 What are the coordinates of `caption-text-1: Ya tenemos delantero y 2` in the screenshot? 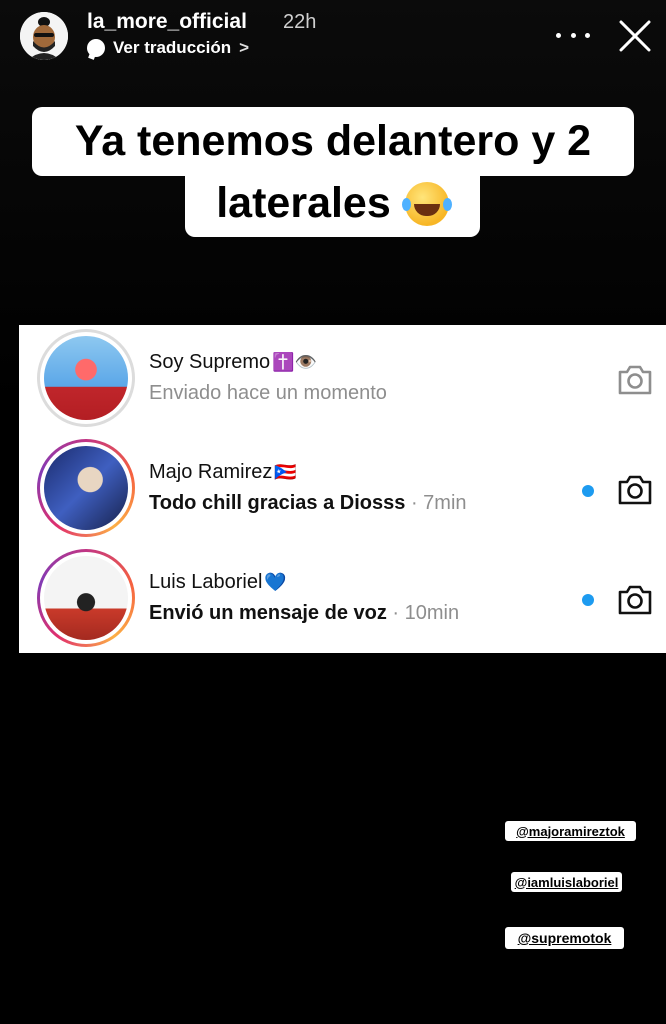 It's located at (333, 141).